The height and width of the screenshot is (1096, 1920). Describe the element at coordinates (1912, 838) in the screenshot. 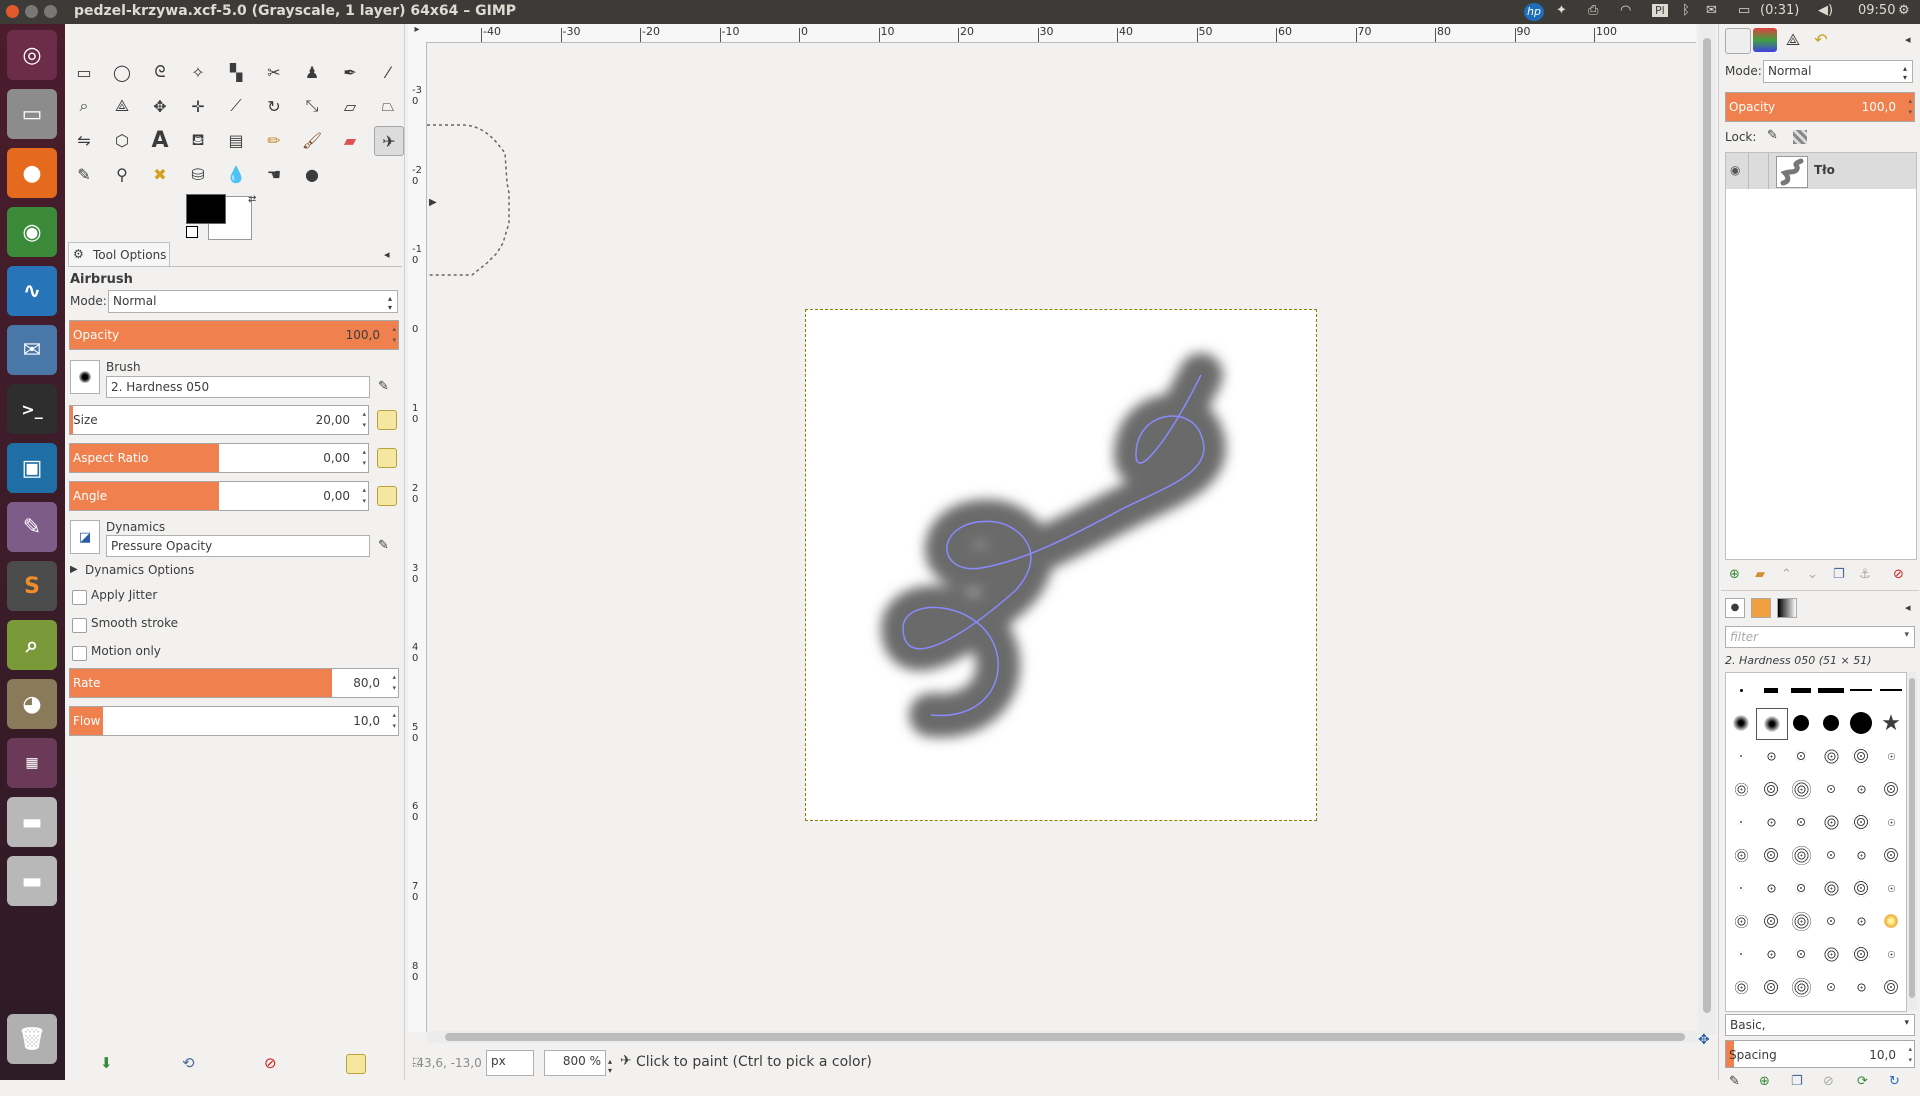

I see `brush-scrollbar-thumb` at that location.